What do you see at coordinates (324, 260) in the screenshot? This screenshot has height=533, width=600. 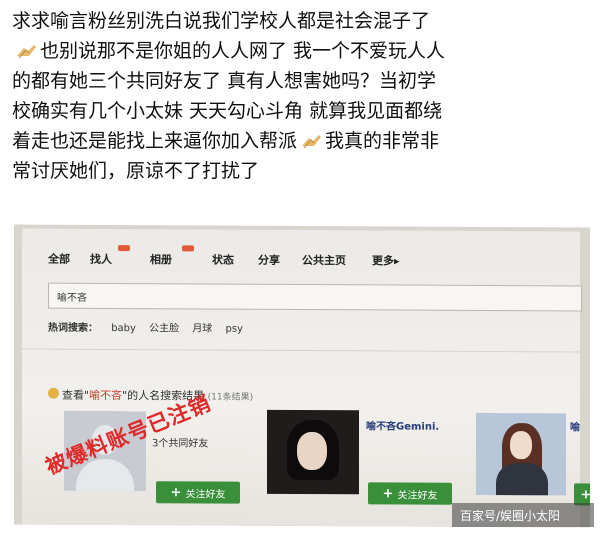 I see `tab-public-pages: 公共主页` at bounding box center [324, 260].